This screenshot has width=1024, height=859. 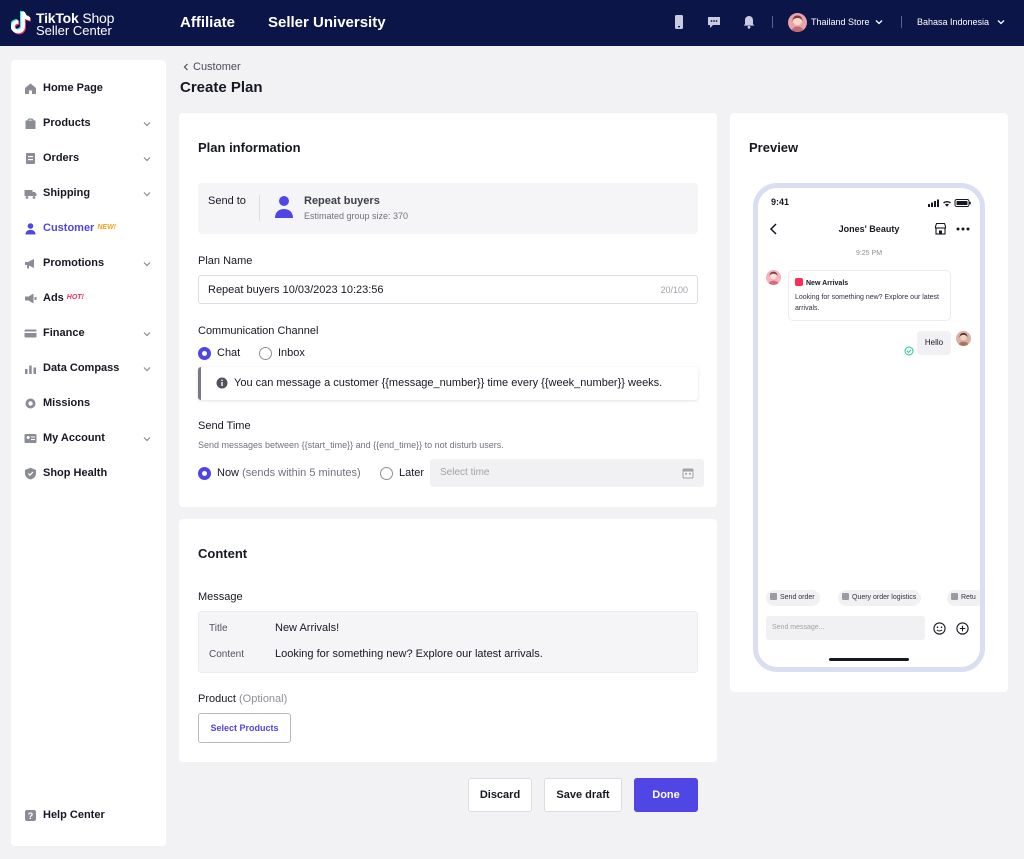 What do you see at coordinates (227, 201) in the screenshot?
I see `send-to-label: Send to` at bounding box center [227, 201].